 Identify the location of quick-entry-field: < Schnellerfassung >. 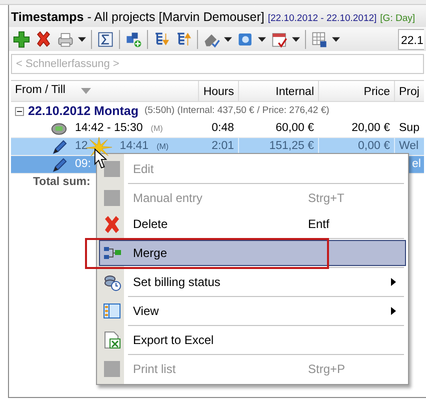
(217, 64).